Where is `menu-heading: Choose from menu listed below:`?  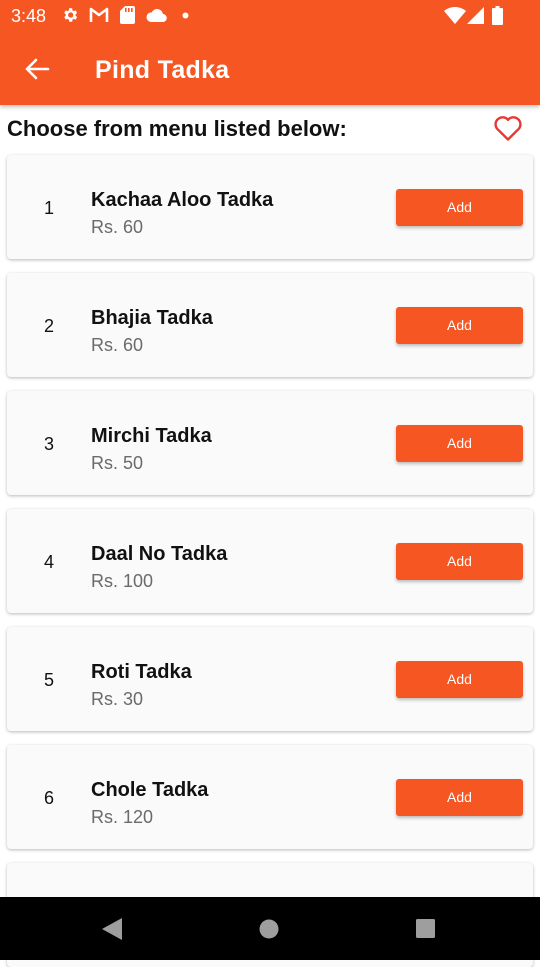 menu-heading: Choose from menu listed below: is located at coordinates (177, 128).